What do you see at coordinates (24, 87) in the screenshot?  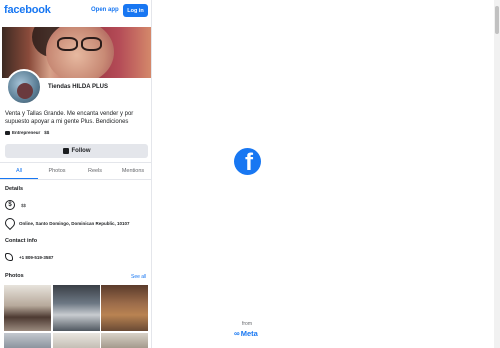 I see `avatar` at bounding box center [24, 87].